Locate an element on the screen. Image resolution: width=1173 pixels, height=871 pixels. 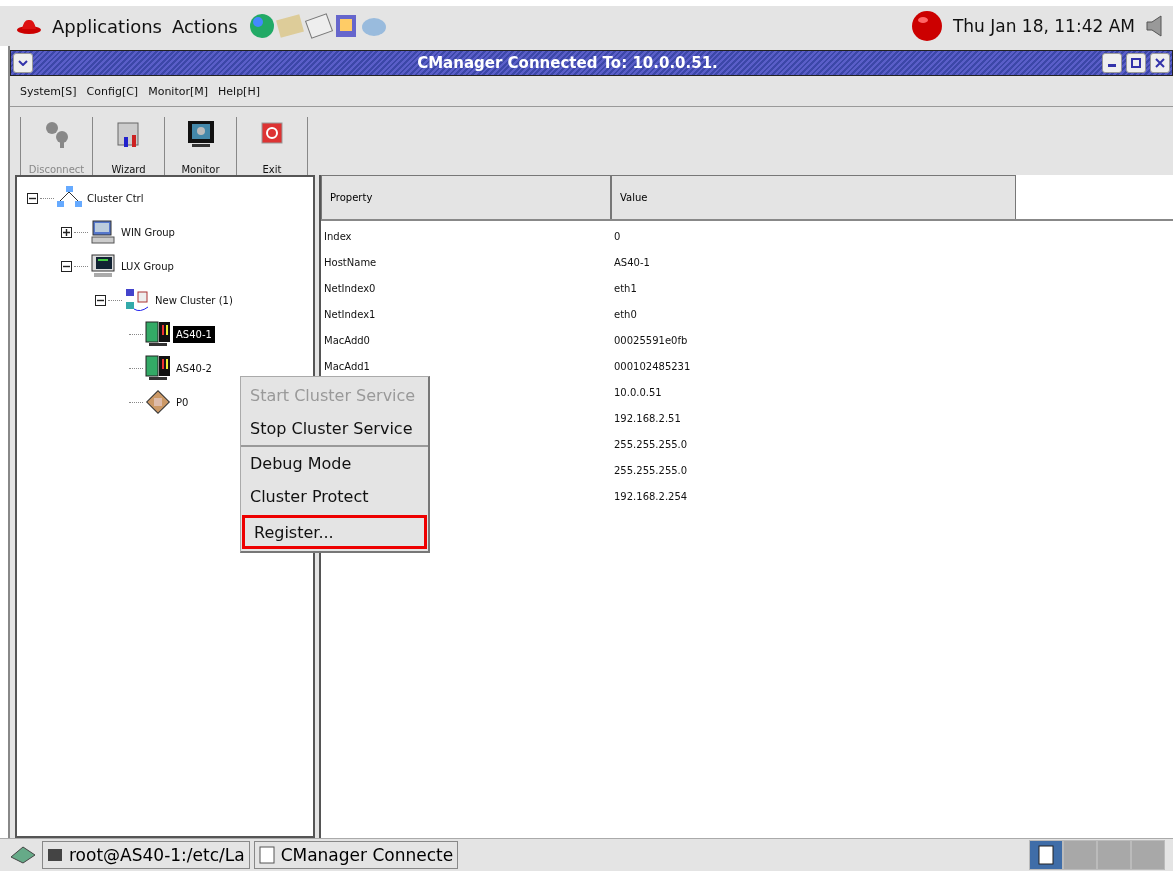
workspace-button is located at coordinates (1046, 855).